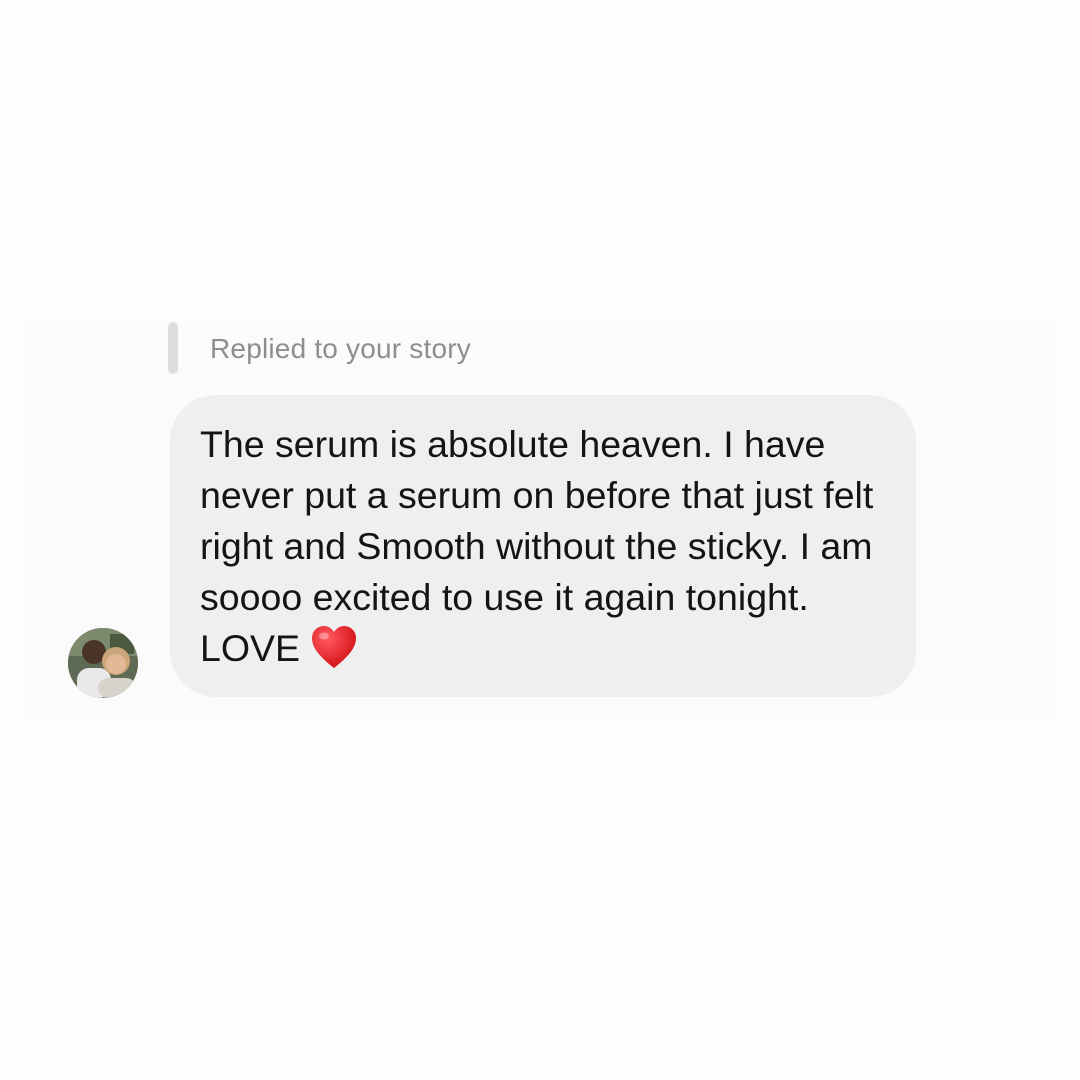 This screenshot has height=1080, width=1080. I want to click on red-heart-icon, so click(334, 653).